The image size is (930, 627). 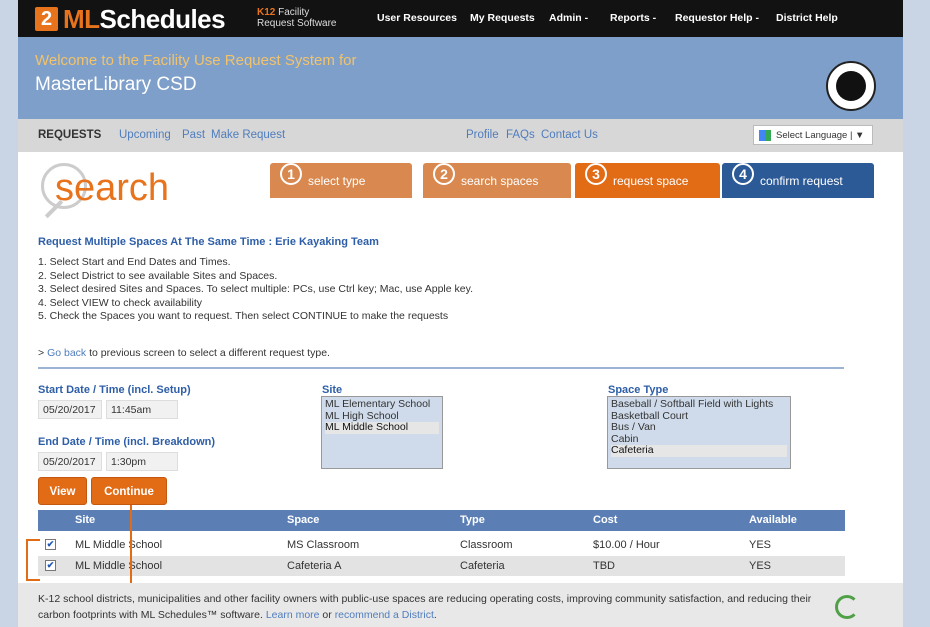 I want to click on col-space: Space, so click(x=303, y=520).